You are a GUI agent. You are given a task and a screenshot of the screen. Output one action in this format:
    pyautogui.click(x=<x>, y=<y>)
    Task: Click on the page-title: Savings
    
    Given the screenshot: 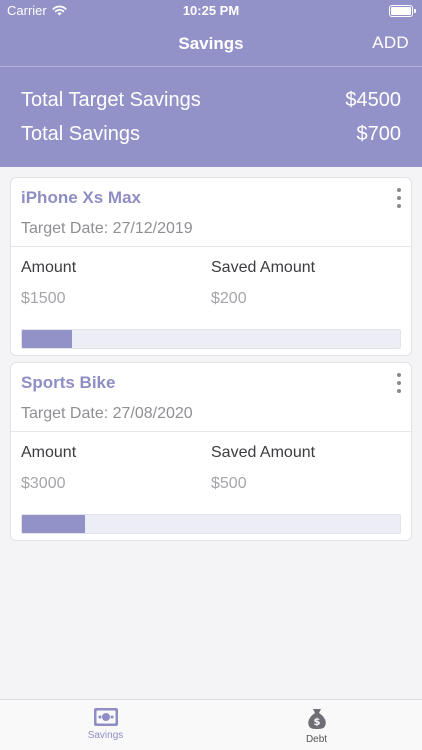 What is the action you would take?
    pyautogui.click(x=211, y=43)
    